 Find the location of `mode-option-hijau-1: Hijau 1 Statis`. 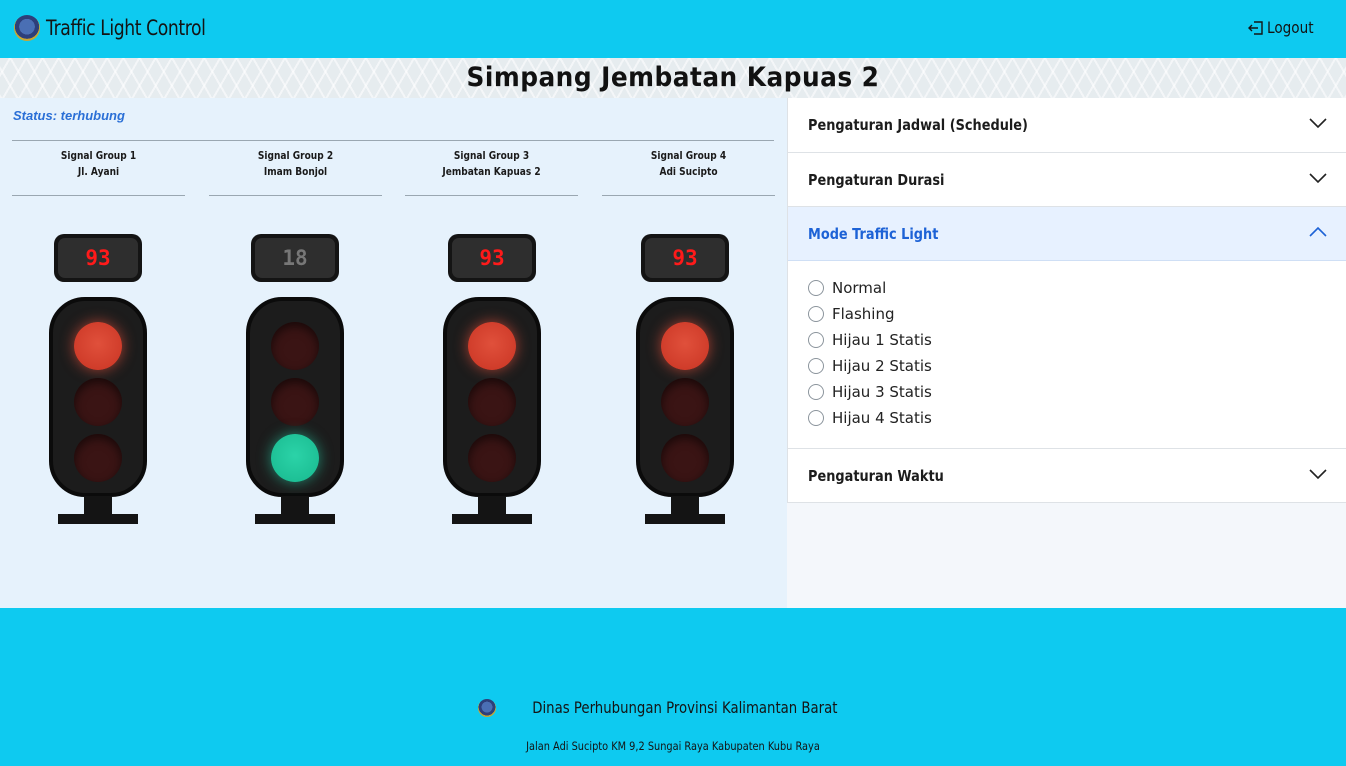

mode-option-hijau-1: Hijau 1 Statis is located at coordinates (870, 340).